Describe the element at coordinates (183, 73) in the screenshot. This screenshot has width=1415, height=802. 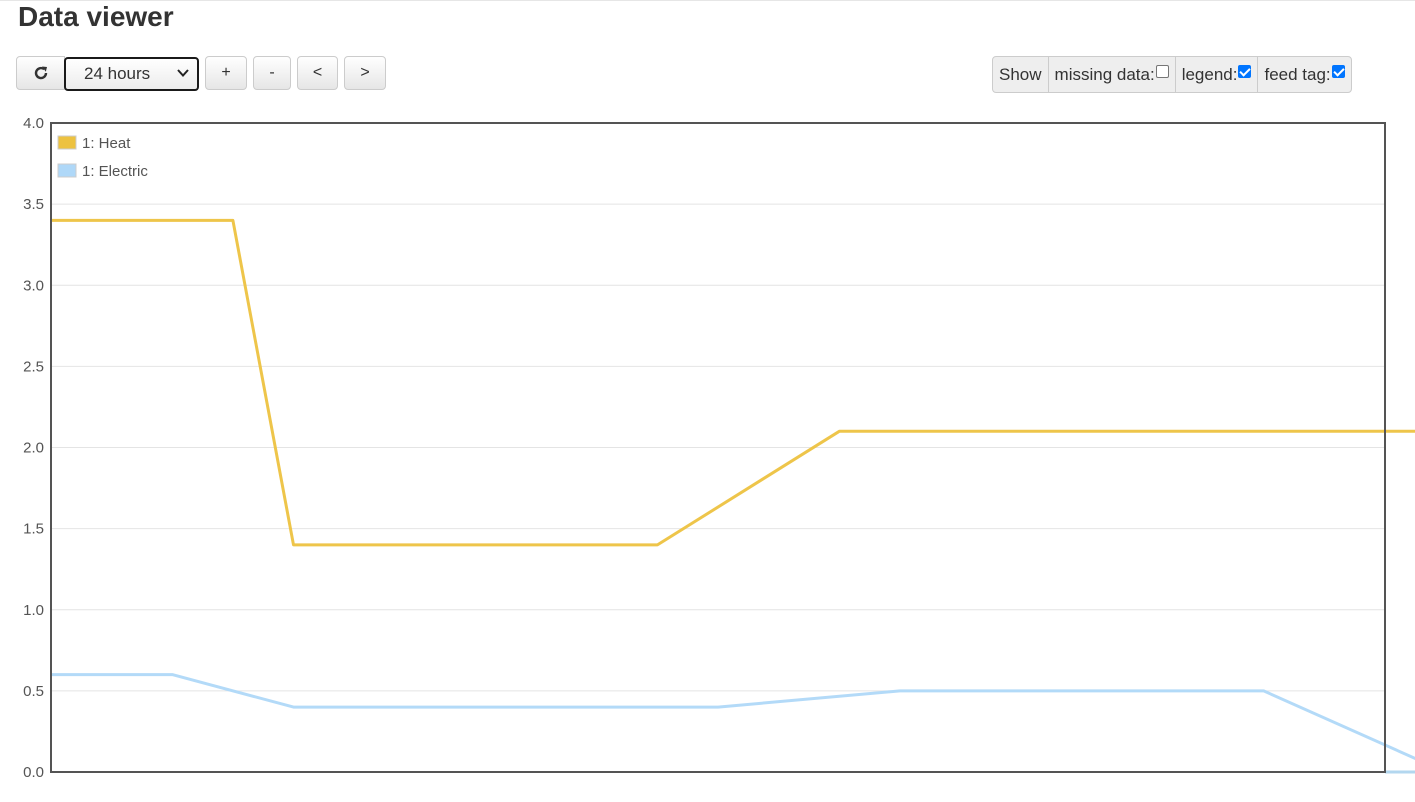
I see `chevron-down-icon` at that location.